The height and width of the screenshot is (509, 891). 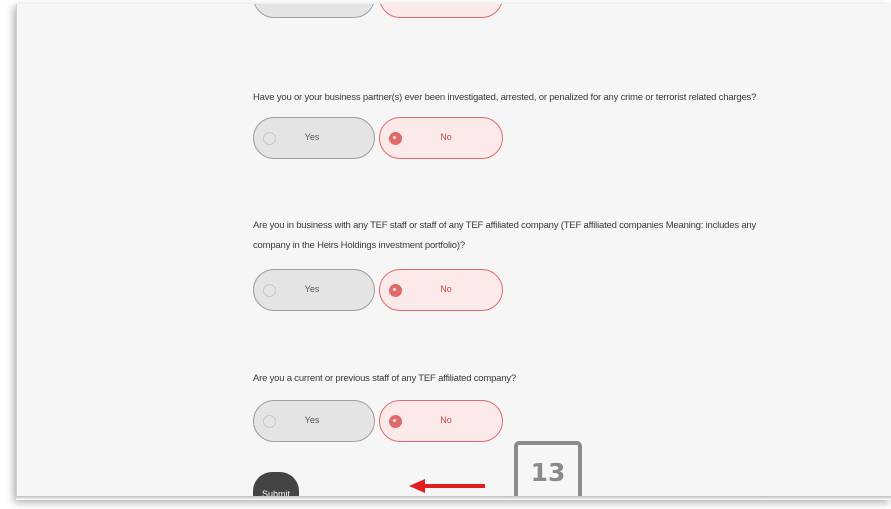 What do you see at coordinates (269, 421) in the screenshot?
I see `q3-yes-radio` at bounding box center [269, 421].